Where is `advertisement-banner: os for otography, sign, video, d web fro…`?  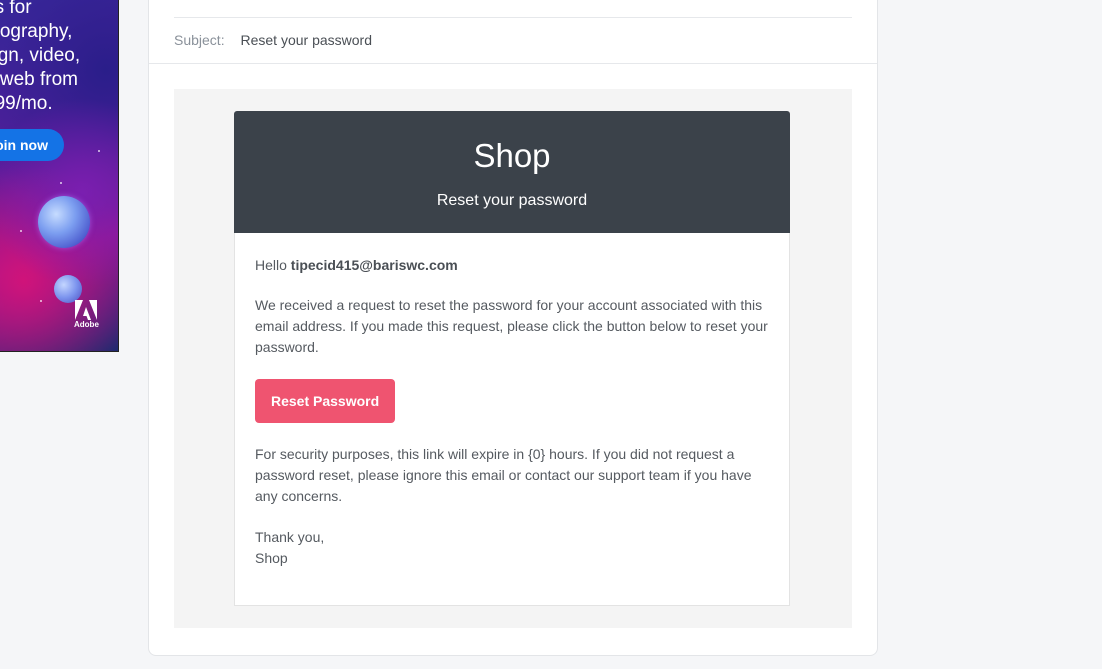
advertisement-banner: os for otography, sign, video, d web fro… is located at coordinates (59, 176).